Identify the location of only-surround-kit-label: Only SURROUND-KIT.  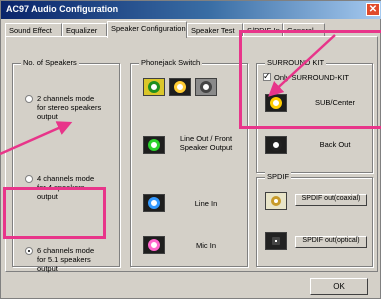
(312, 77).